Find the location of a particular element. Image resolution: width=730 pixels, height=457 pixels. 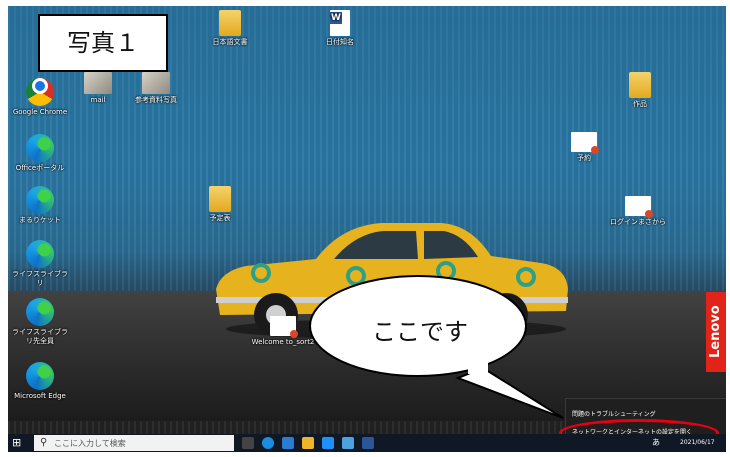

store-icon is located at coordinates (288, 443).